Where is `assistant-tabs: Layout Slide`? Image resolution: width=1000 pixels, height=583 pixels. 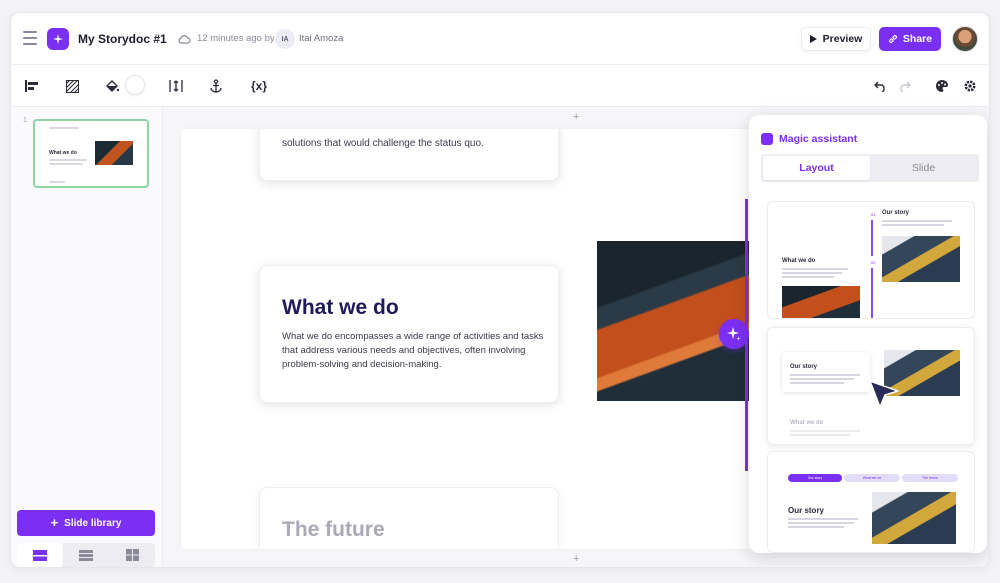 assistant-tabs: Layout Slide is located at coordinates (870, 168).